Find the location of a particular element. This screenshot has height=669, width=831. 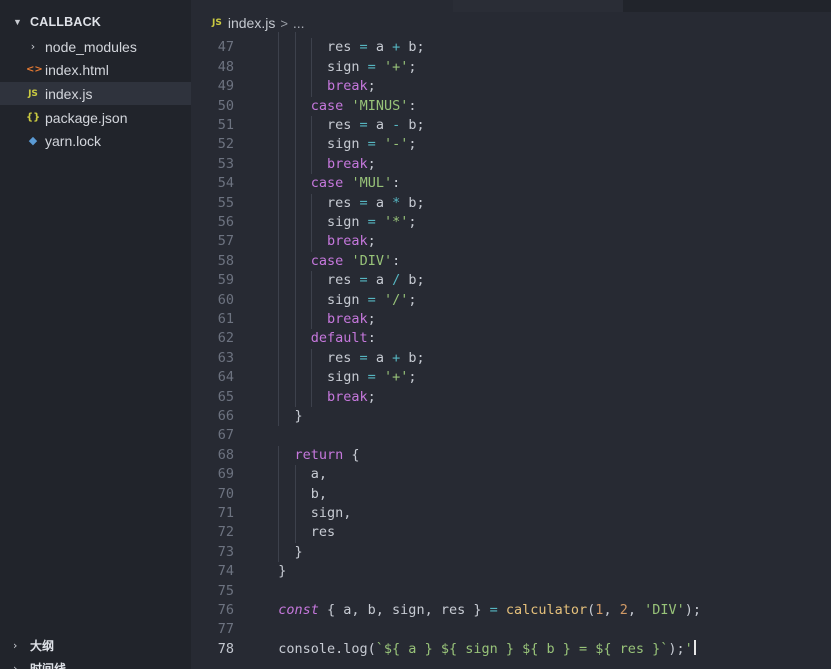

code-text: a, is located at coordinates (295, 474).